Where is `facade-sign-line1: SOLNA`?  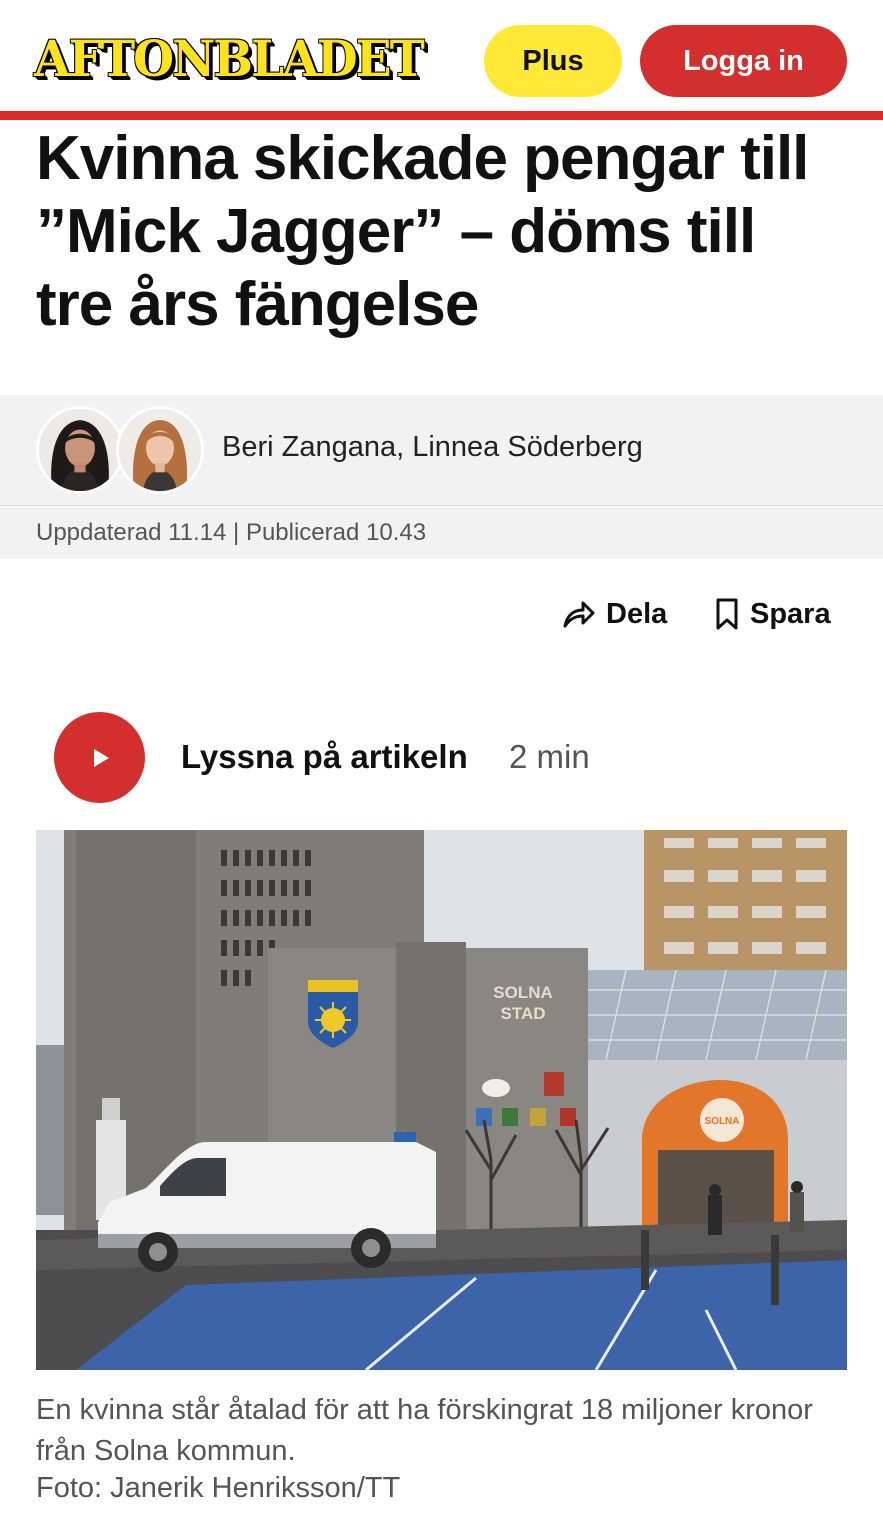 facade-sign-line1: SOLNA is located at coordinates (523, 992).